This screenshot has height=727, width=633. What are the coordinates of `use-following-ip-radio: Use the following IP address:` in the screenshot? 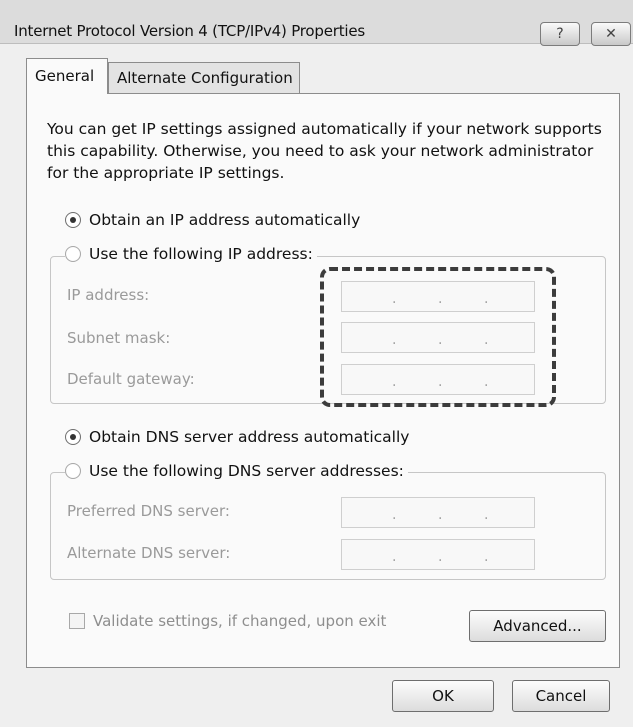 It's located at (191, 254).